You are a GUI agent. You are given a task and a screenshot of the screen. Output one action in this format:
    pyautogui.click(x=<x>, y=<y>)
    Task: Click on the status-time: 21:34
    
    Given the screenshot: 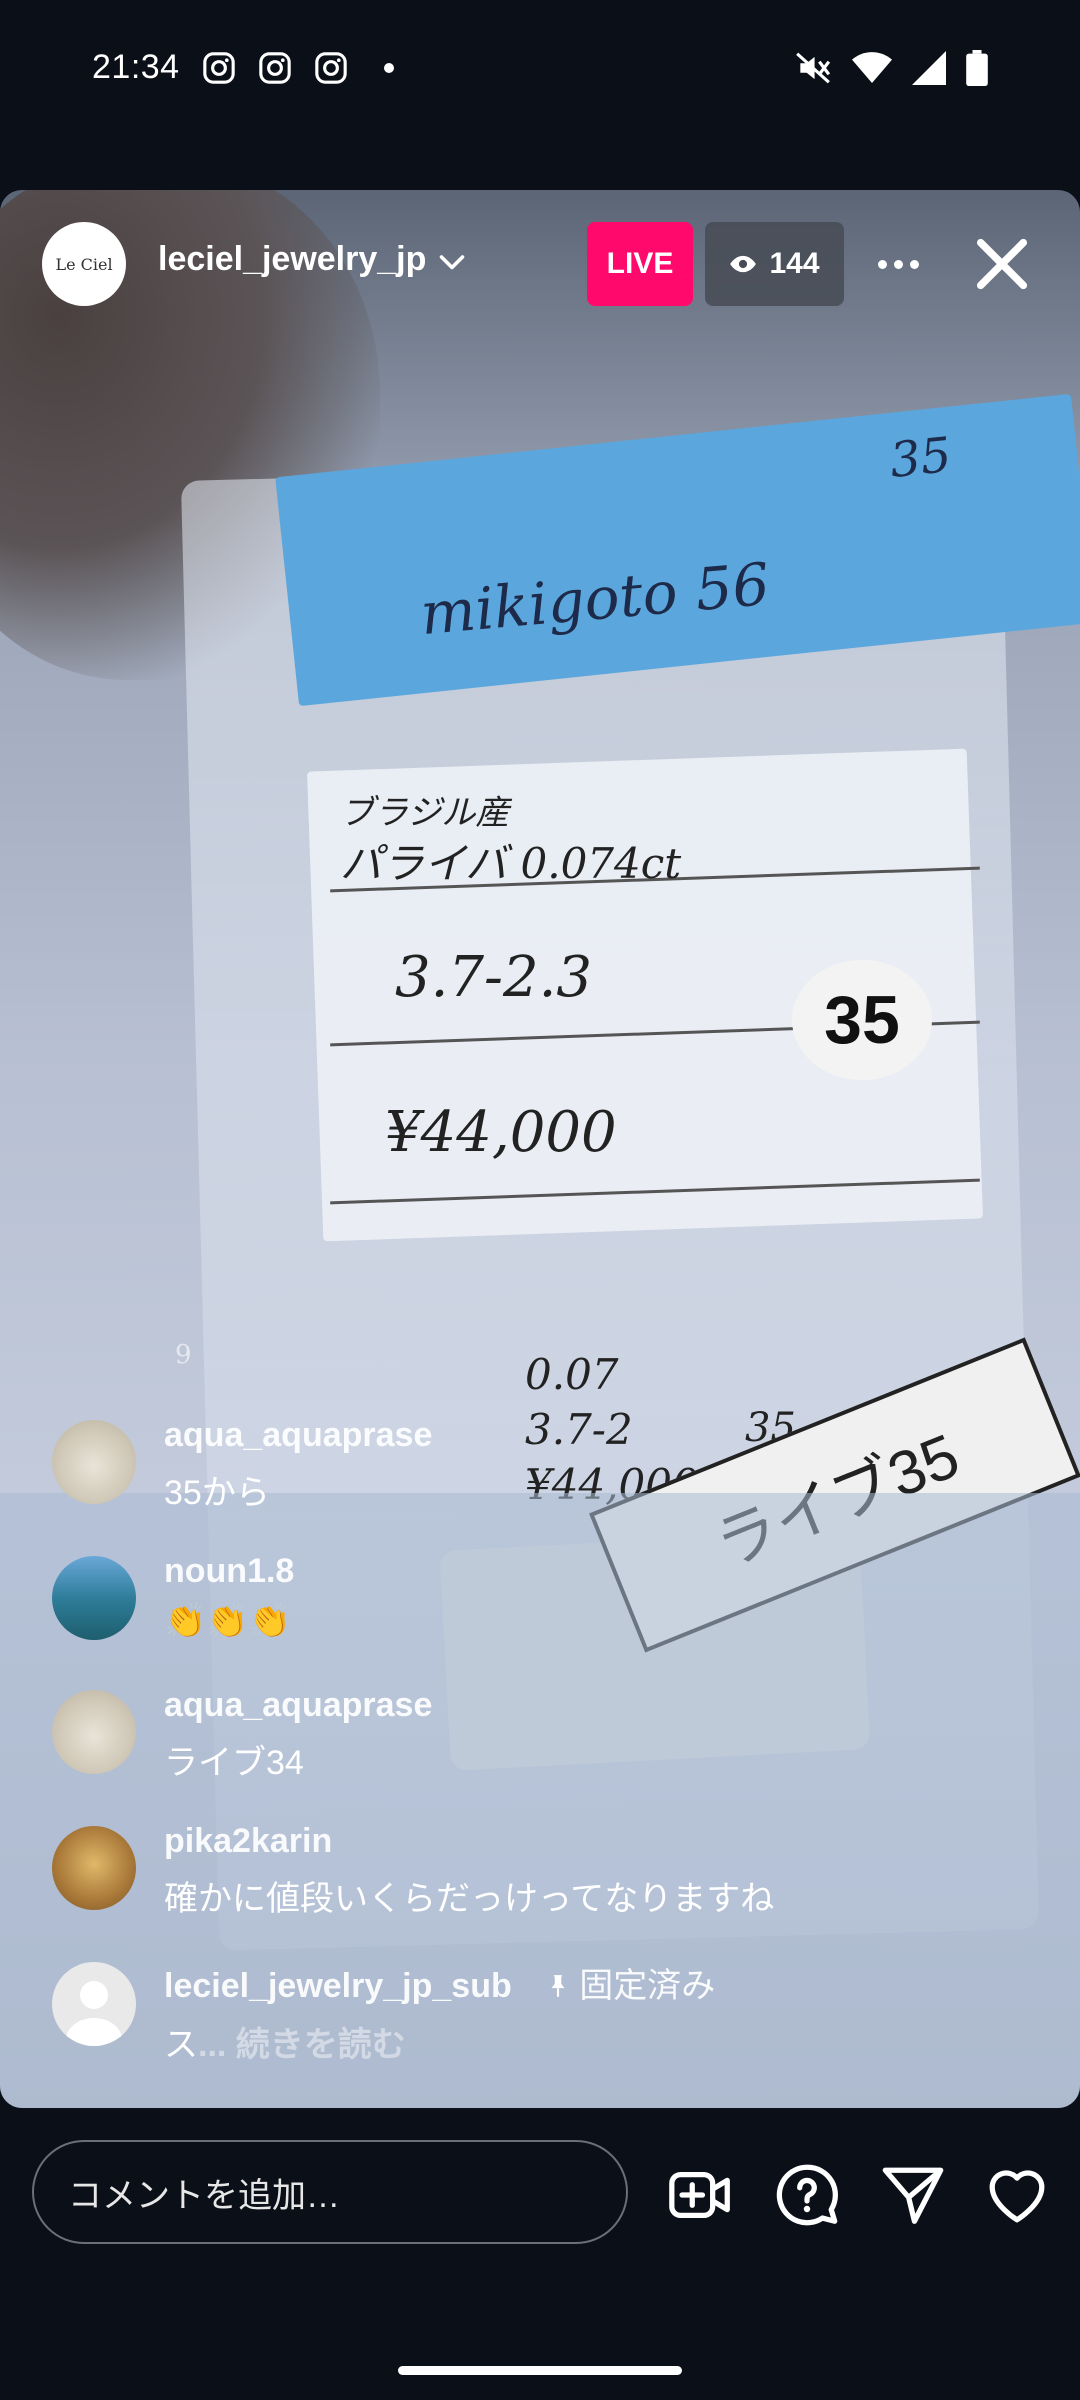 What is the action you would take?
    pyautogui.click(x=136, y=67)
    